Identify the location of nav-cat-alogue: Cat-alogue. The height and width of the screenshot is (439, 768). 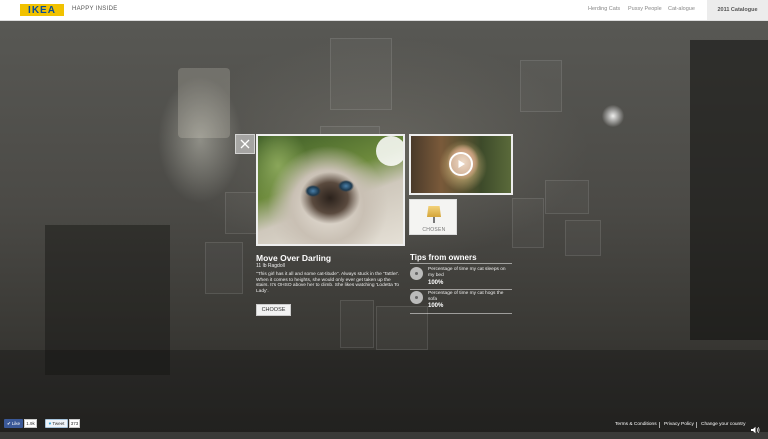
(681, 9).